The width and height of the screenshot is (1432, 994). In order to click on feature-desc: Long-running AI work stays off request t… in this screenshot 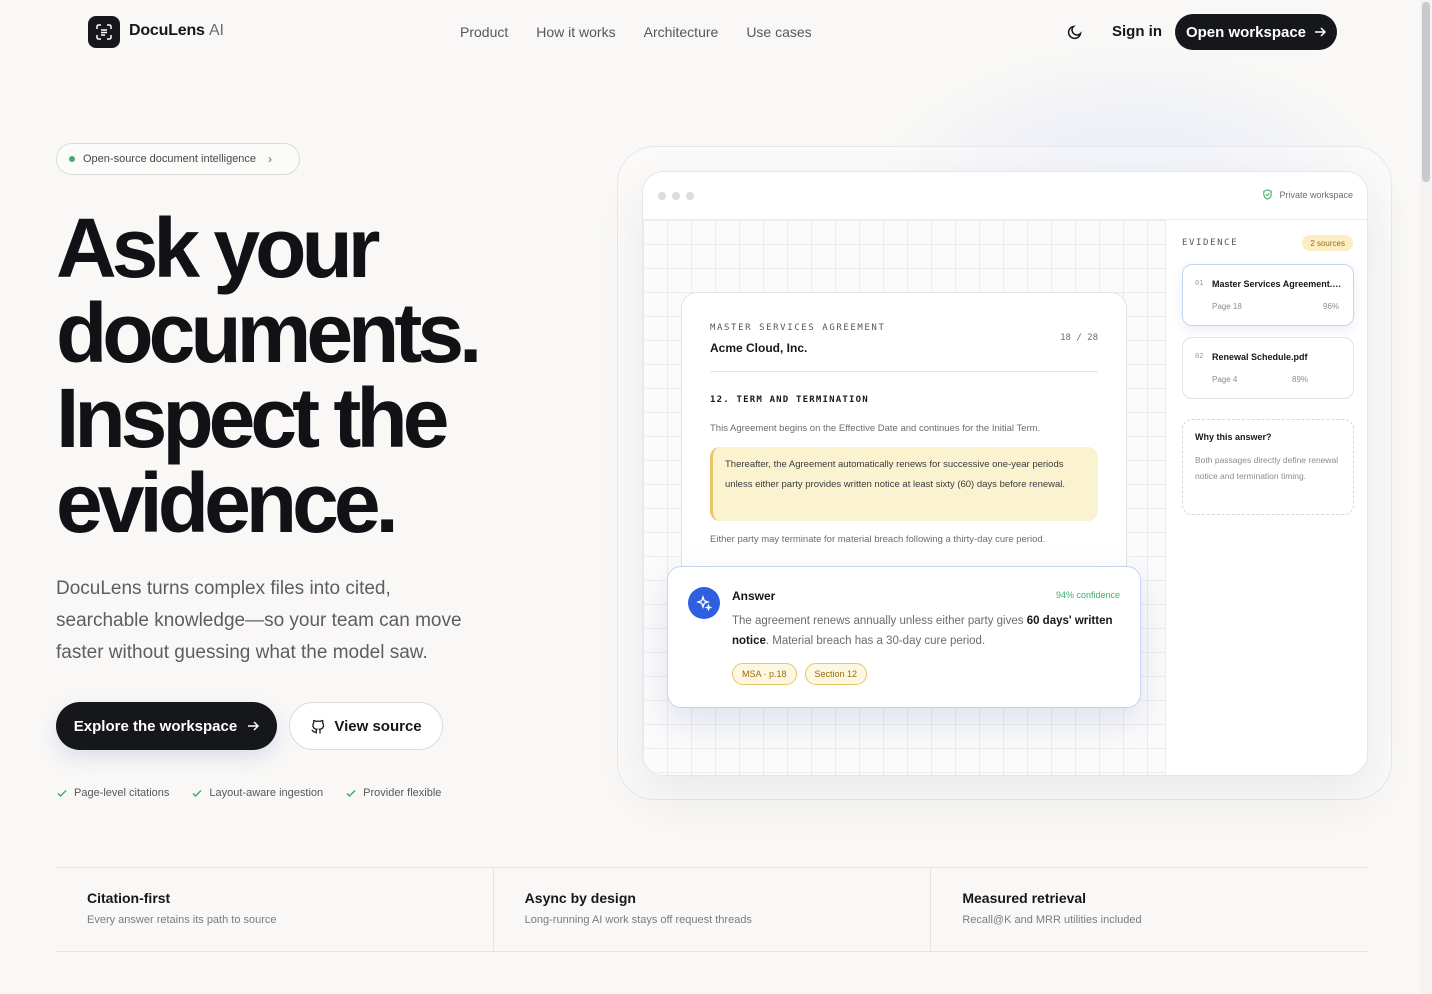, I will do `click(638, 920)`.